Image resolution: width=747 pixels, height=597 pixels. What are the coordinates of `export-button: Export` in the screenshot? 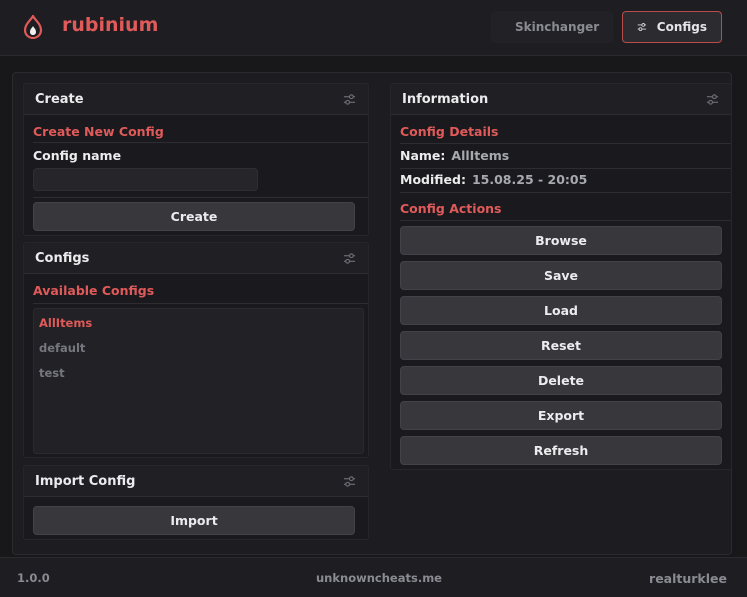 It's located at (561, 415).